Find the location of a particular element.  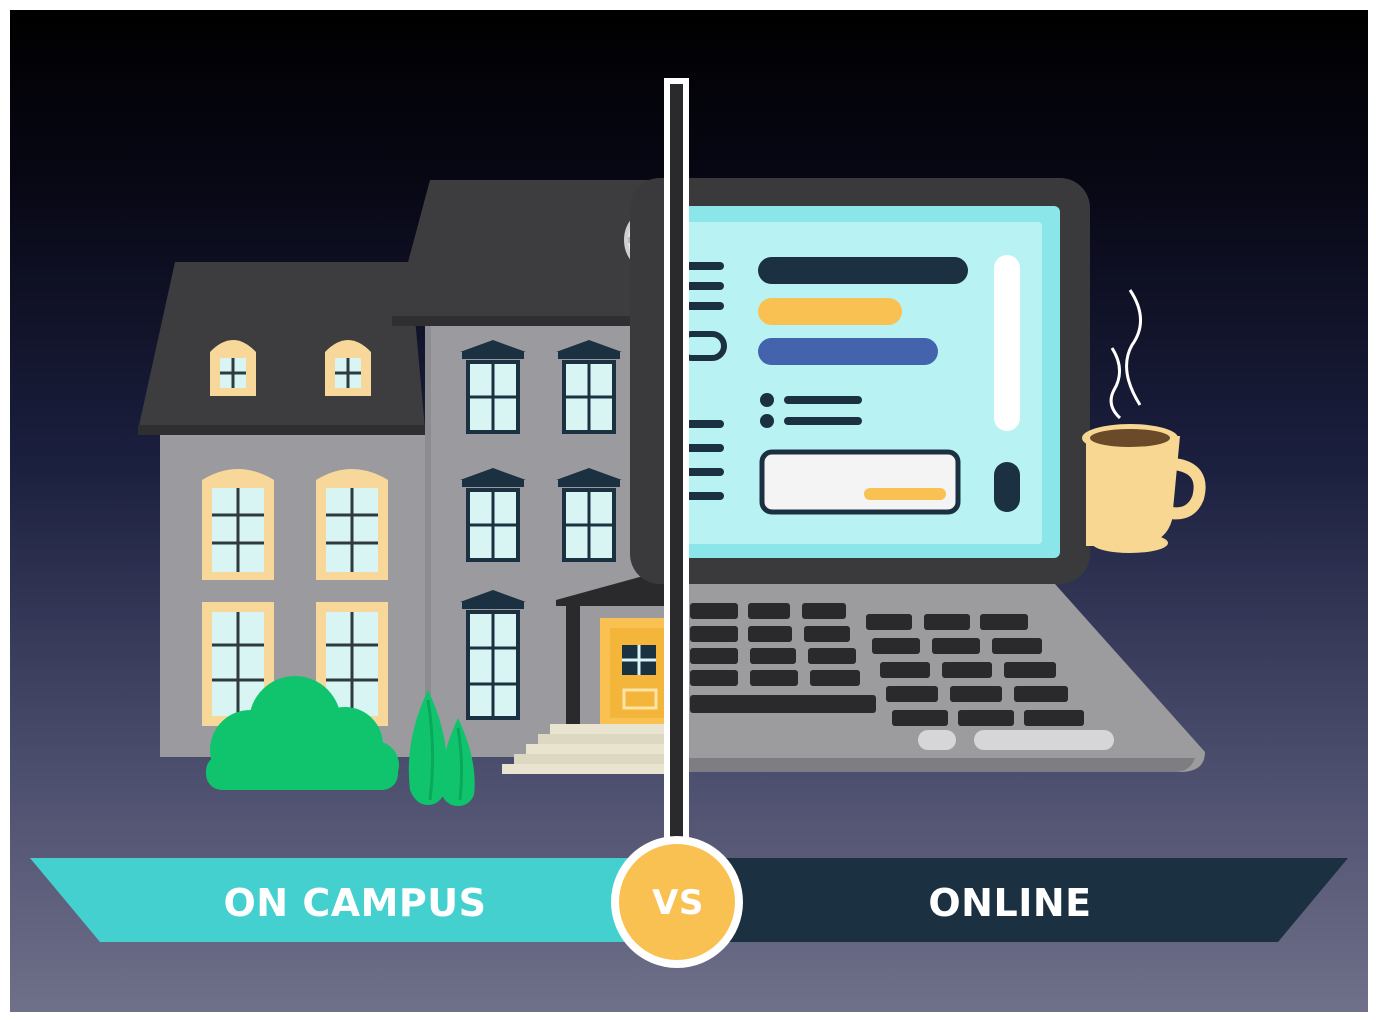

divider-line is located at coordinates (676, 469).